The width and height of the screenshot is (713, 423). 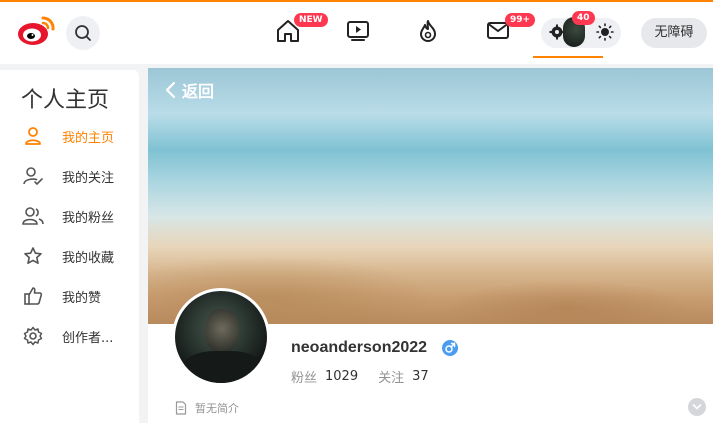 I want to click on video-icon, so click(x=358, y=31).